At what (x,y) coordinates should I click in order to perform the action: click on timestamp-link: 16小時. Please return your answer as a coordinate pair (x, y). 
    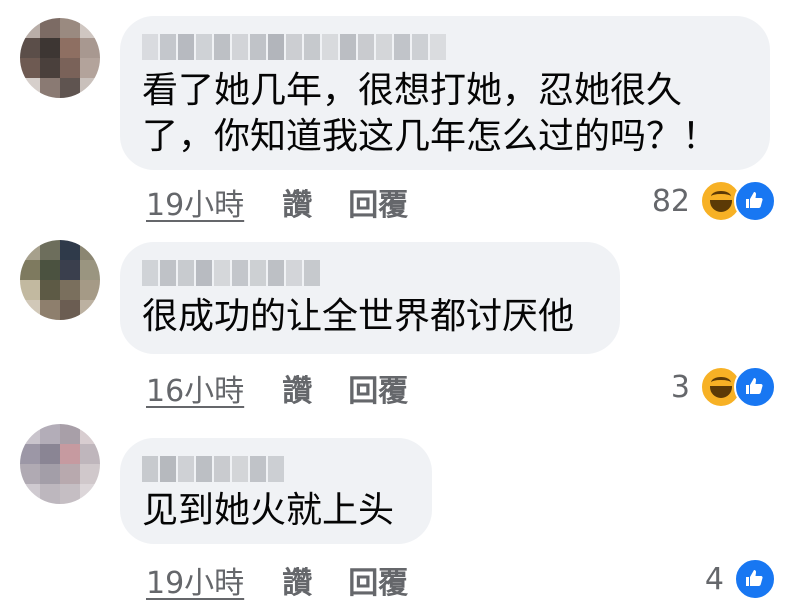
    Looking at the image, I should click on (195, 388).